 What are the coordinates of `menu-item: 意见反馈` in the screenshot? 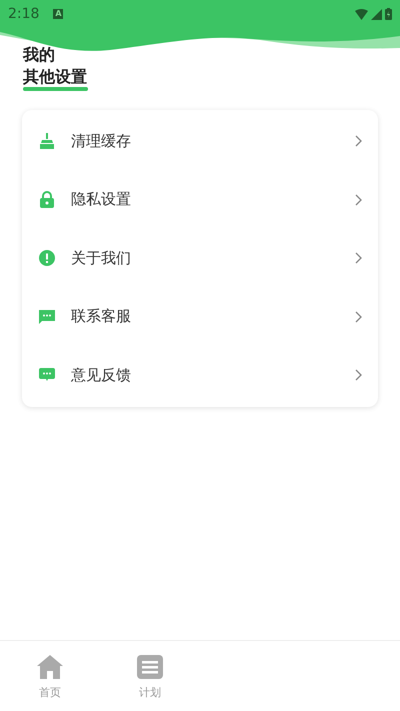 It's located at (200, 375).